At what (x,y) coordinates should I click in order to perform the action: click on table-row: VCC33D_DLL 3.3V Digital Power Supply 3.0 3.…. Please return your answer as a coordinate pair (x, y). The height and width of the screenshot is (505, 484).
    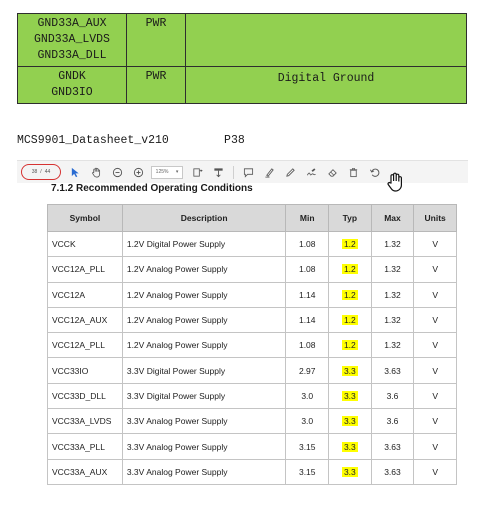
    Looking at the image, I should click on (252, 396).